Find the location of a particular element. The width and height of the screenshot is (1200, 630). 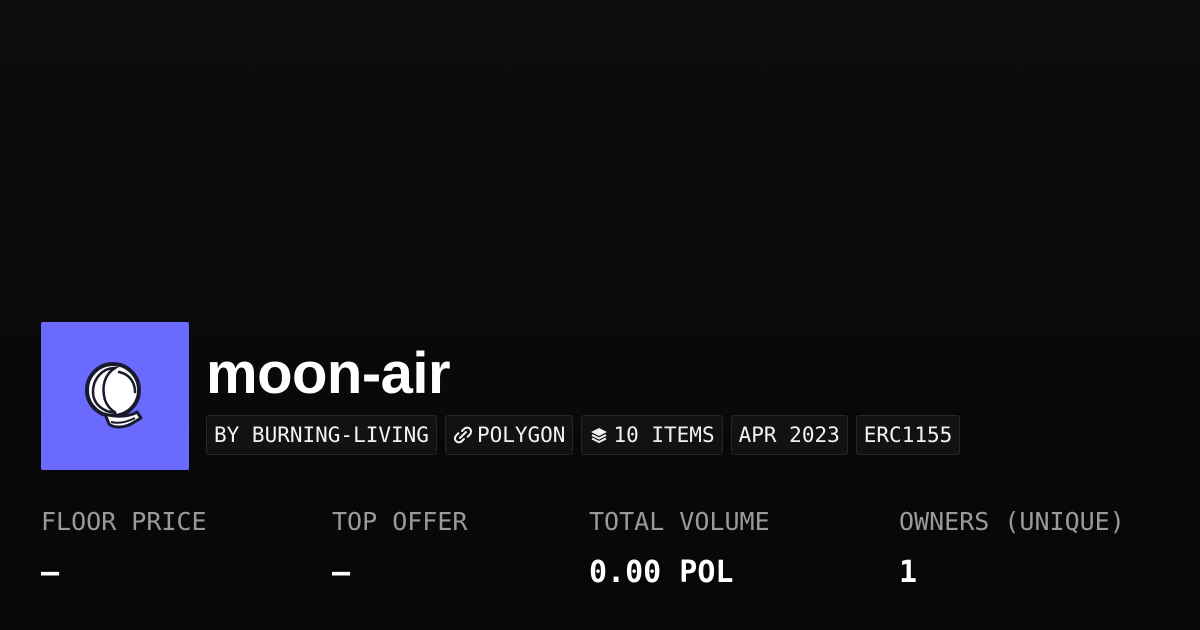

creator-chip: BY BURNING-LIVING is located at coordinates (321, 435).